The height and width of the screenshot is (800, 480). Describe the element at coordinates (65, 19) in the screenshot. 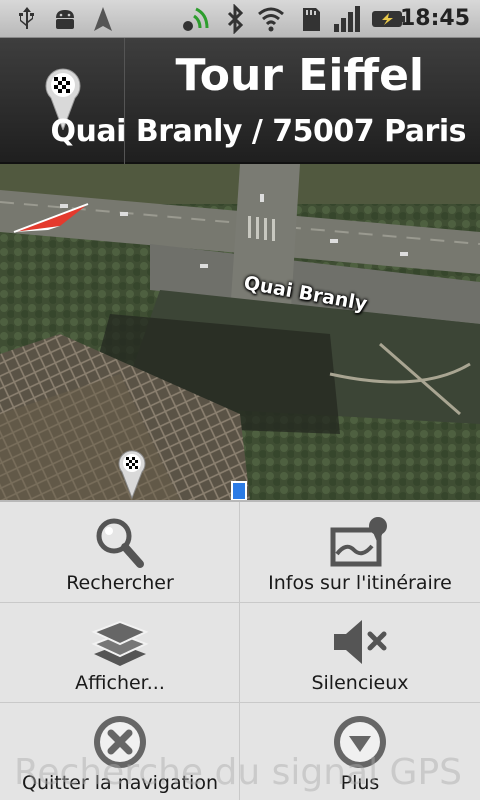

I see `android-debug-icon` at that location.